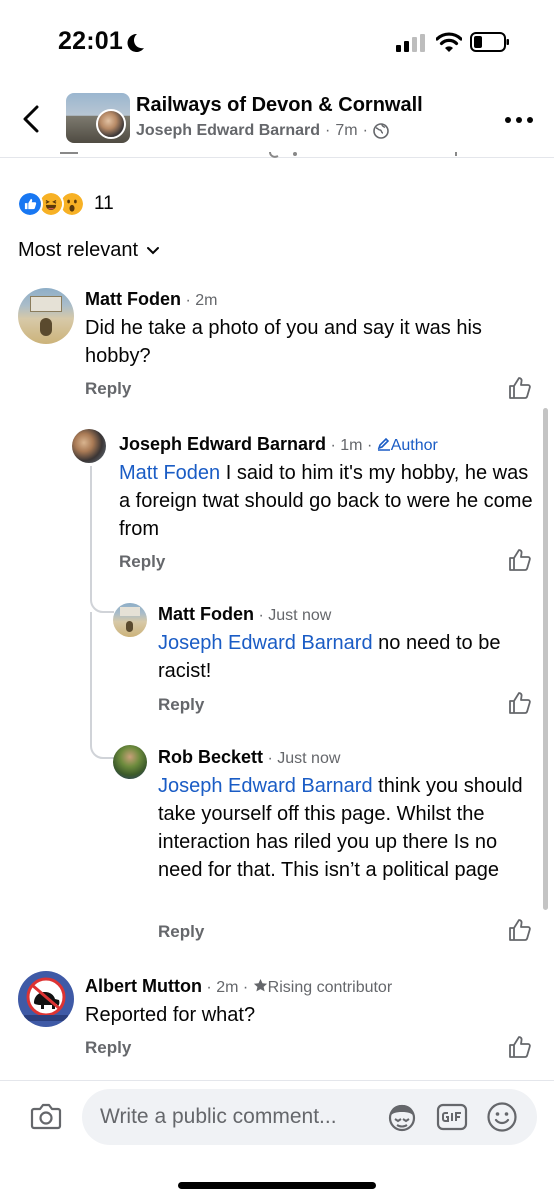 The image size is (554, 1200). I want to click on comment-author: Albert Mutton · 2m · Rising contributor, so click(238, 986).